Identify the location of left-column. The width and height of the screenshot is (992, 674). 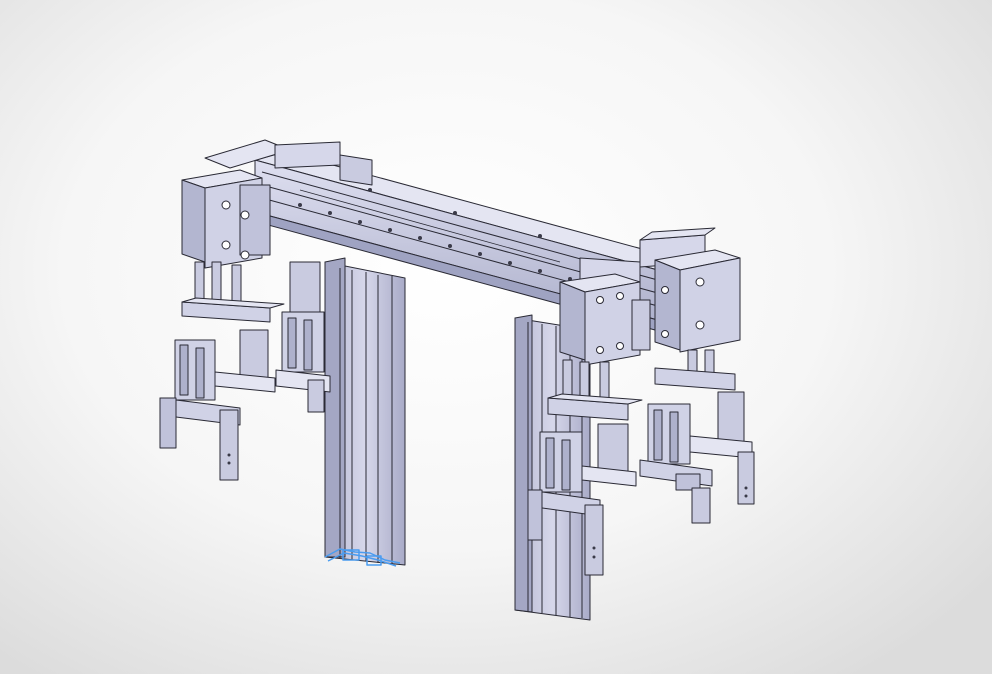
(365, 412).